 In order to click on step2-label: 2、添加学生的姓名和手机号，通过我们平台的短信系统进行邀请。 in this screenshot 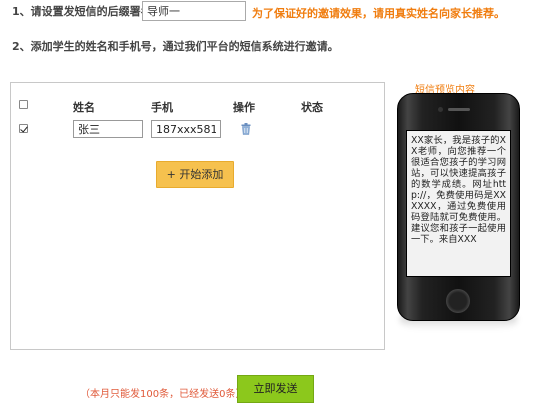, I will do `click(175, 46)`.